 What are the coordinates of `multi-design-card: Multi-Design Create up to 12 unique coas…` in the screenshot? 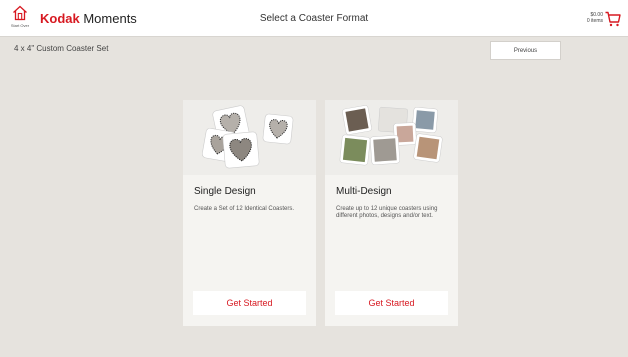 It's located at (391, 213).